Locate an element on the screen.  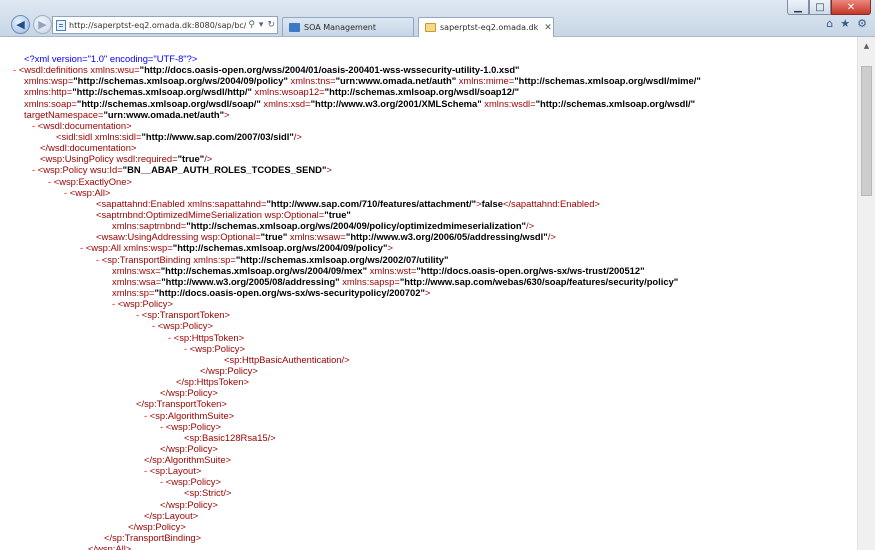
gear-icon: ⚙ is located at coordinates (862, 23).